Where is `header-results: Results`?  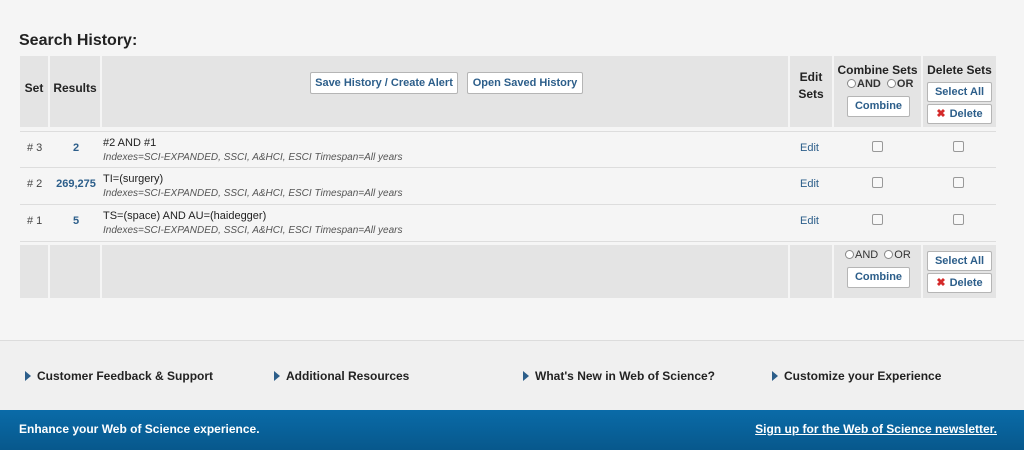 header-results: Results is located at coordinates (75, 88).